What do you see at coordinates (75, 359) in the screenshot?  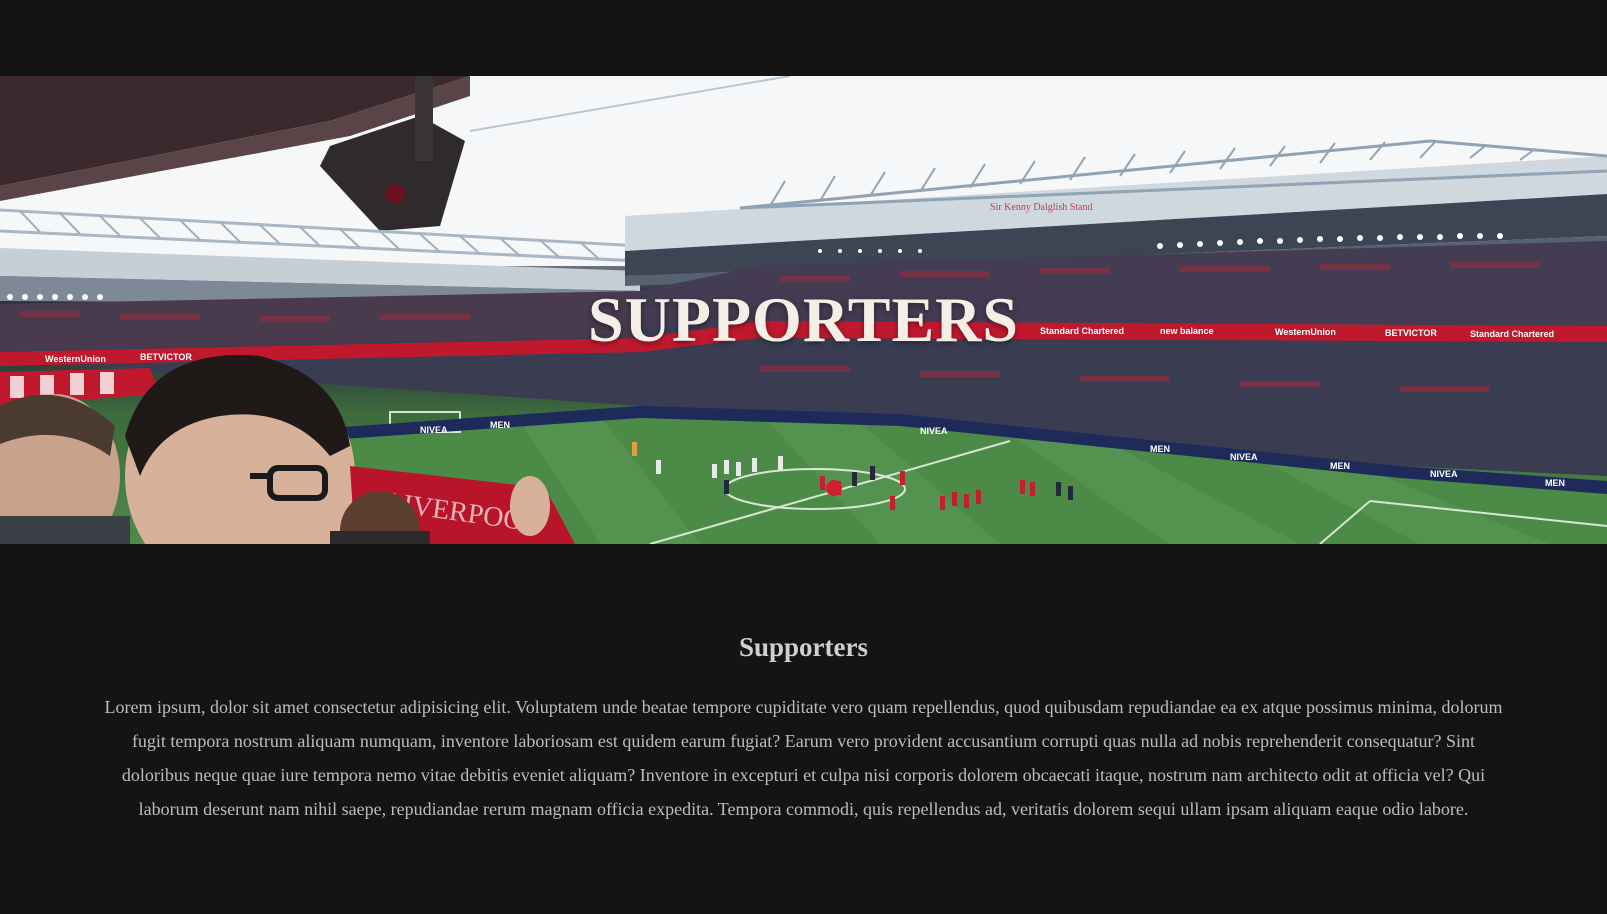 I see `banner-text: WesternUnion` at bounding box center [75, 359].